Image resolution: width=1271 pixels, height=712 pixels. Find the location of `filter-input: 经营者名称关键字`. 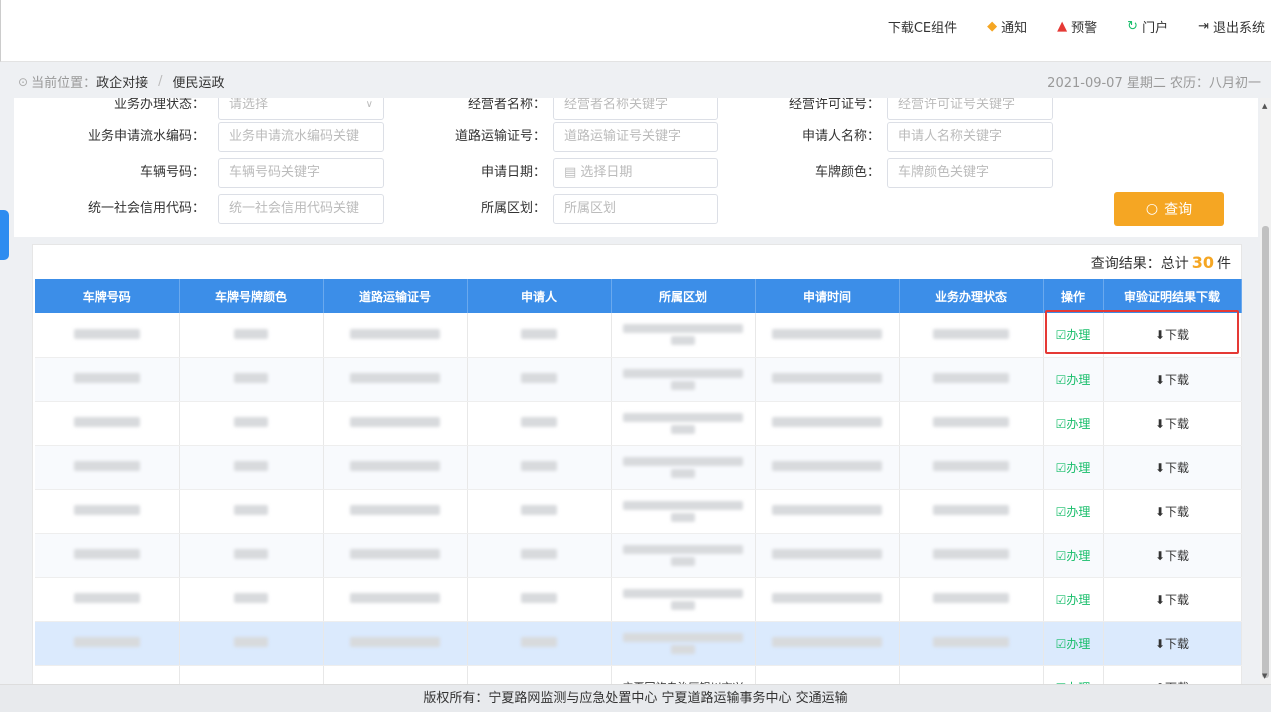

filter-input: 经营者名称关键字 is located at coordinates (635, 109).